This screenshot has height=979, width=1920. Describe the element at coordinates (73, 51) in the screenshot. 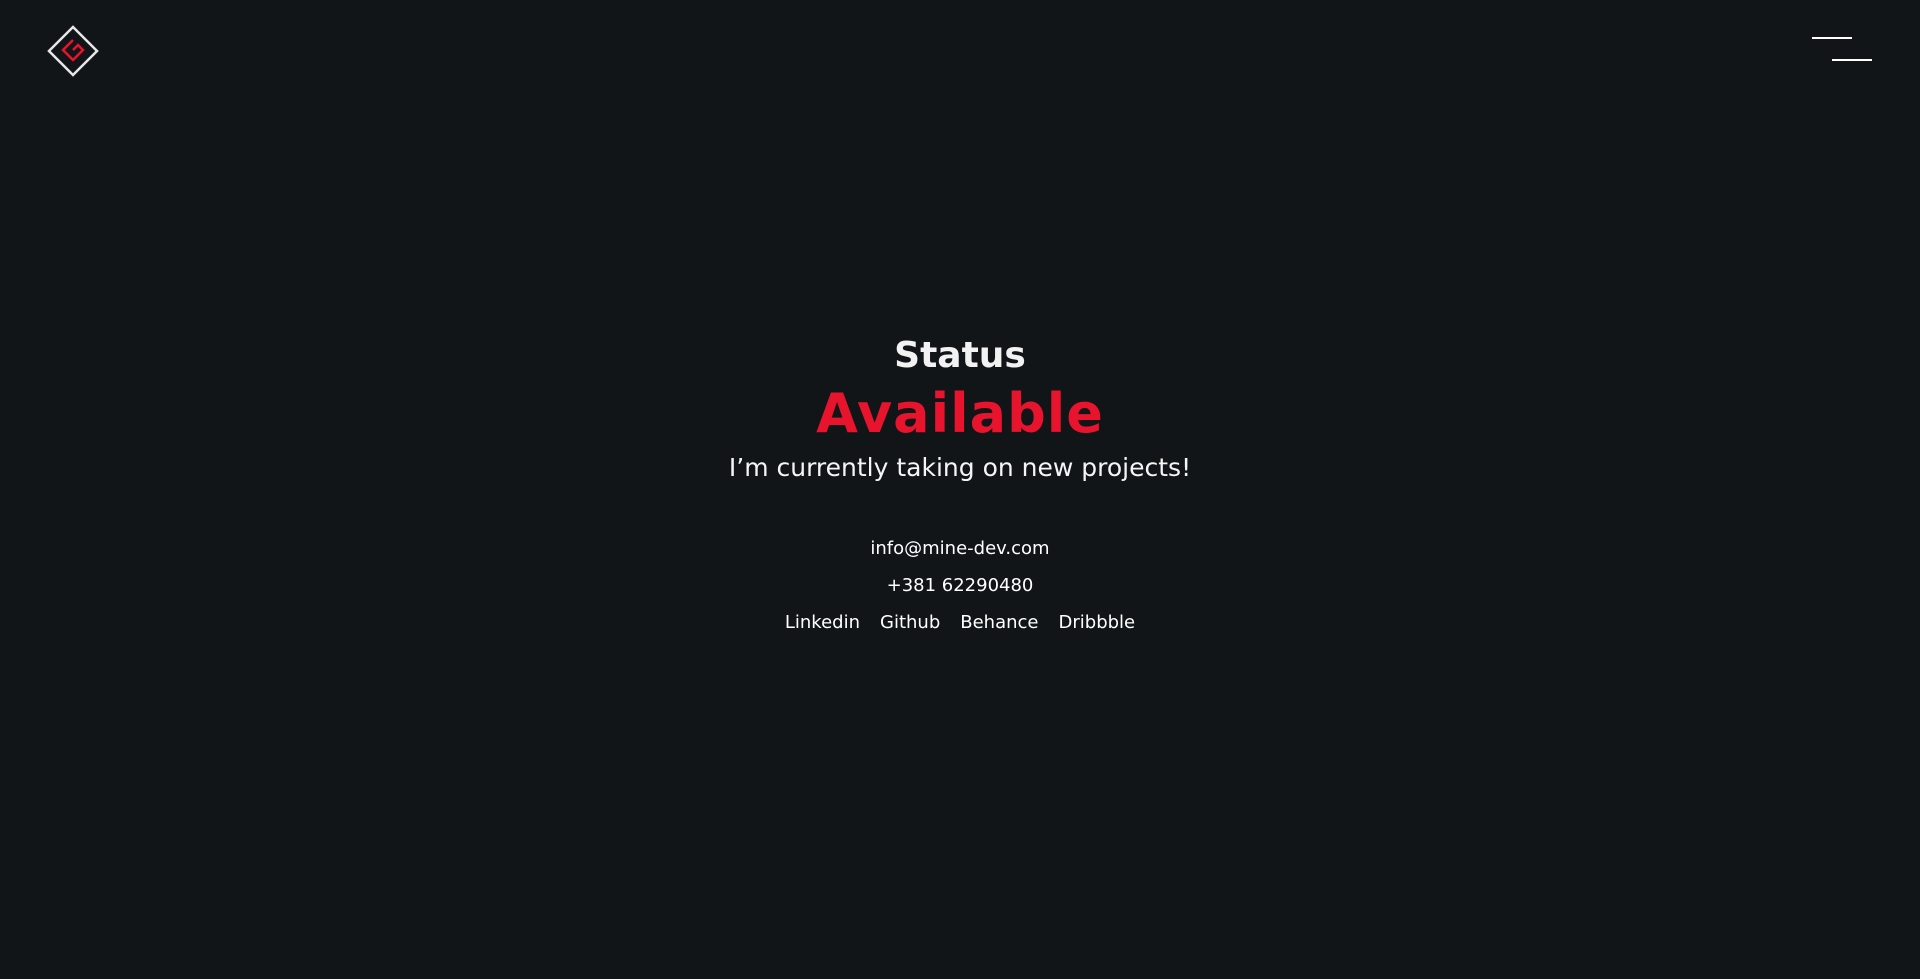

I see `diamond-logo-icon` at that location.